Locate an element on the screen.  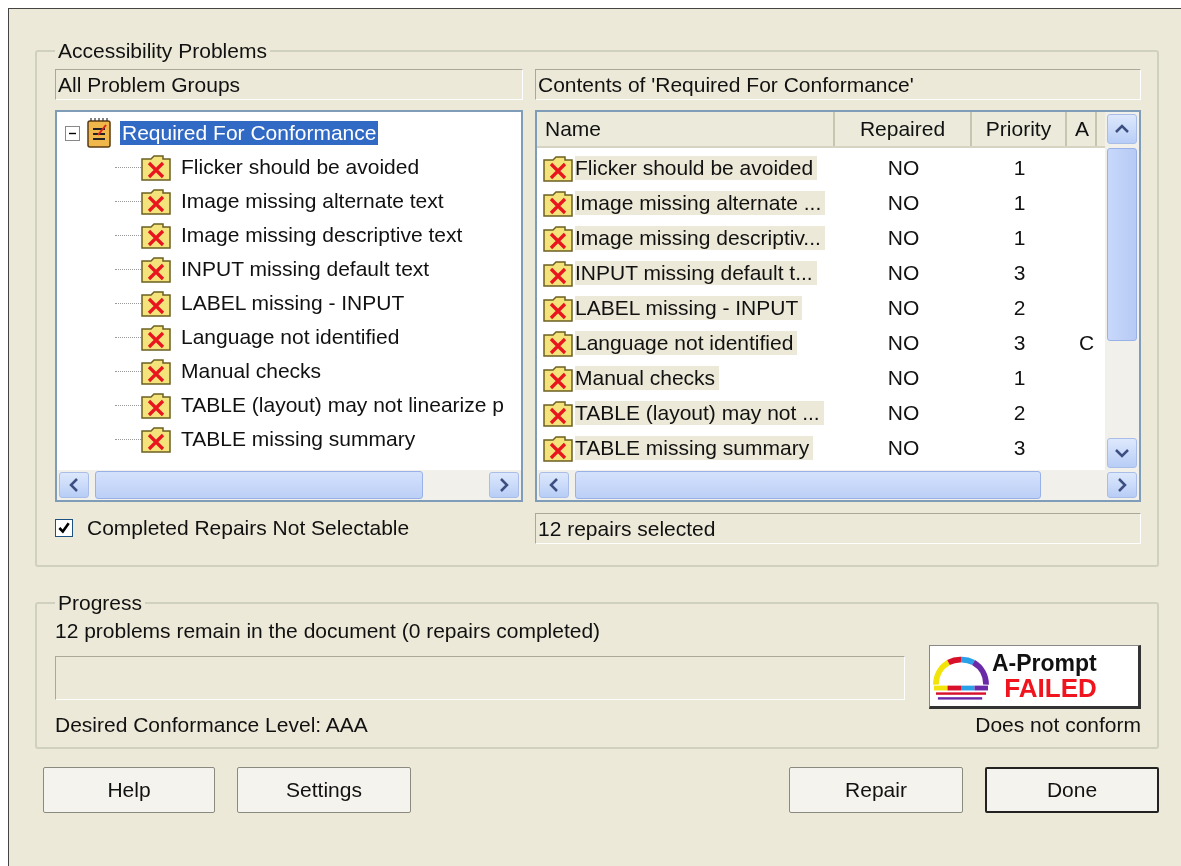
table-cell: Language not identified is located at coordinates (686, 342).